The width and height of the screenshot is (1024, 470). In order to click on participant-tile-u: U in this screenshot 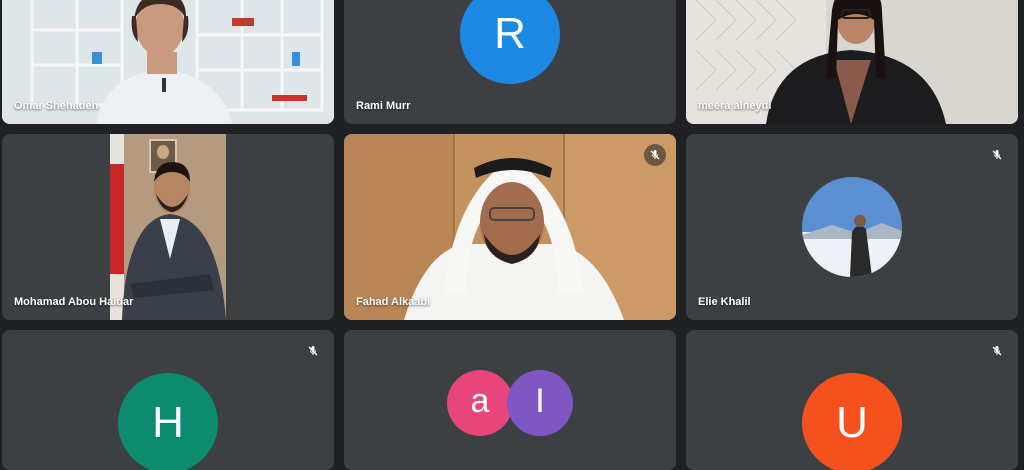, I will do `click(852, 400)`.